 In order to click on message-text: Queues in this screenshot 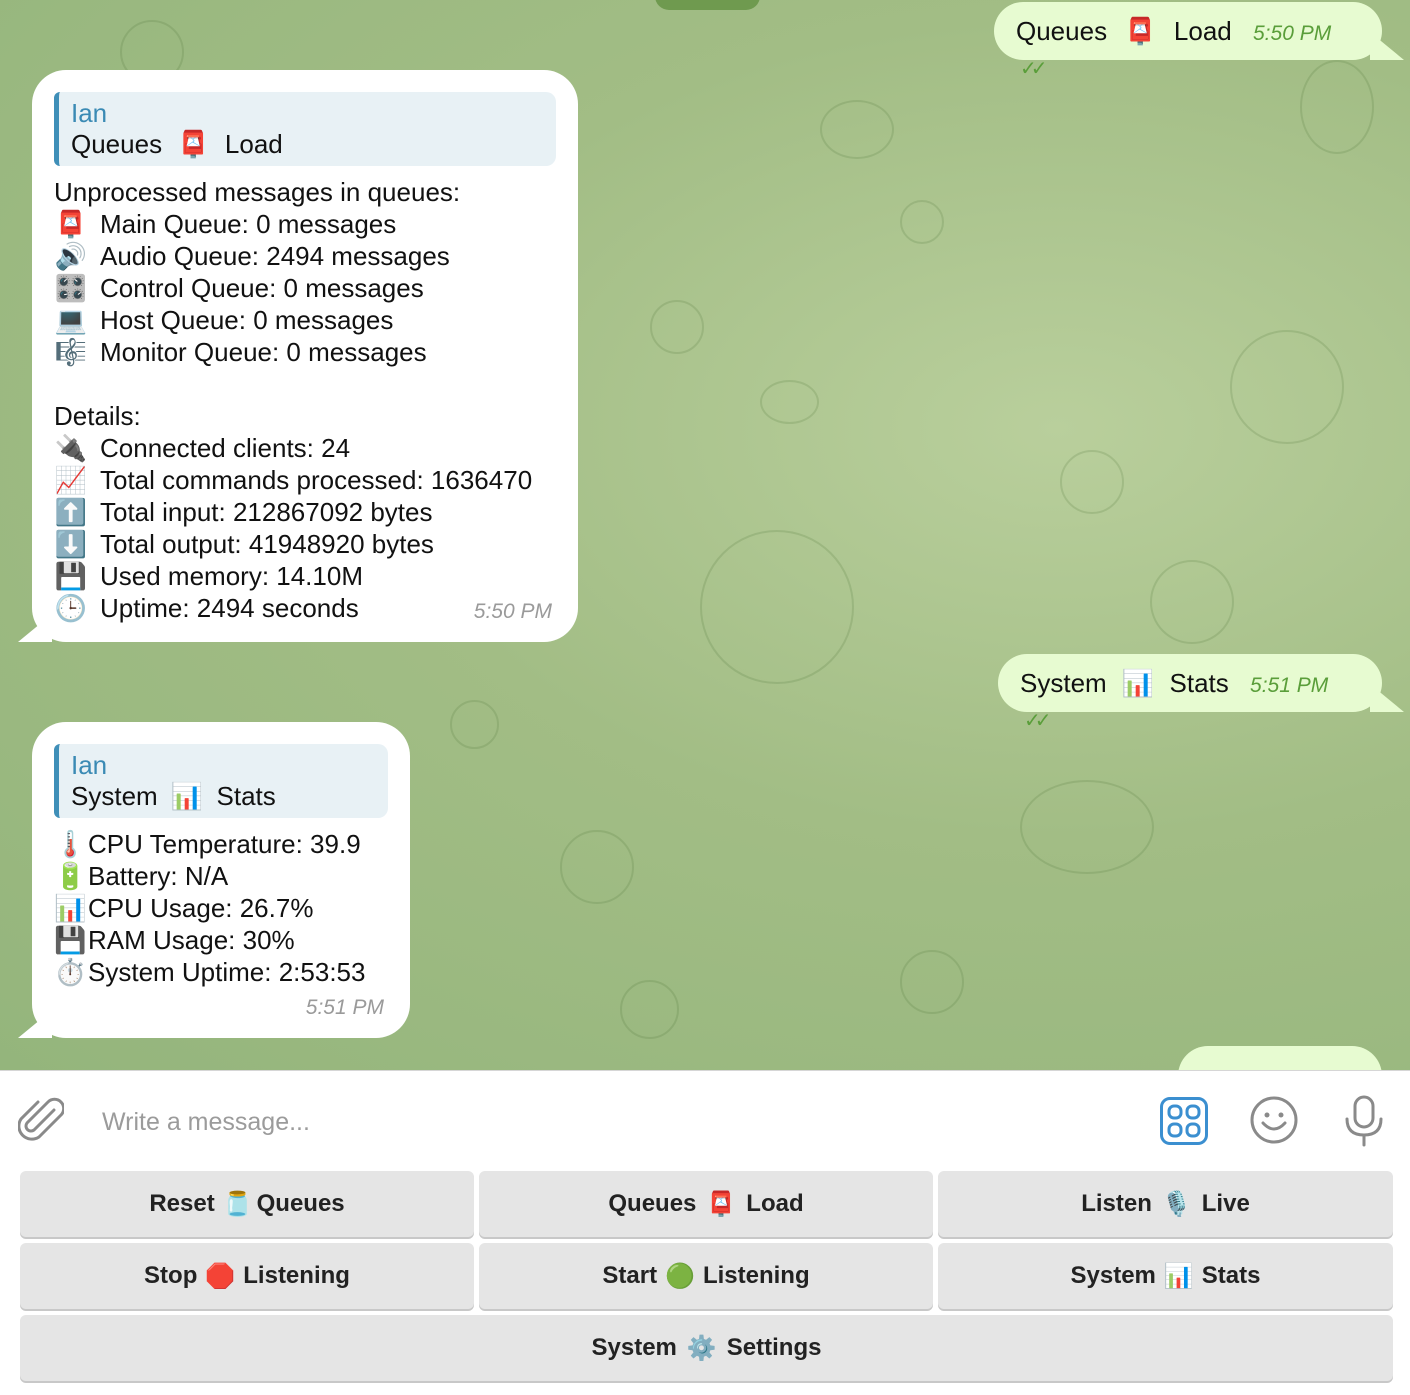, I will do `click(1062, 31)`.